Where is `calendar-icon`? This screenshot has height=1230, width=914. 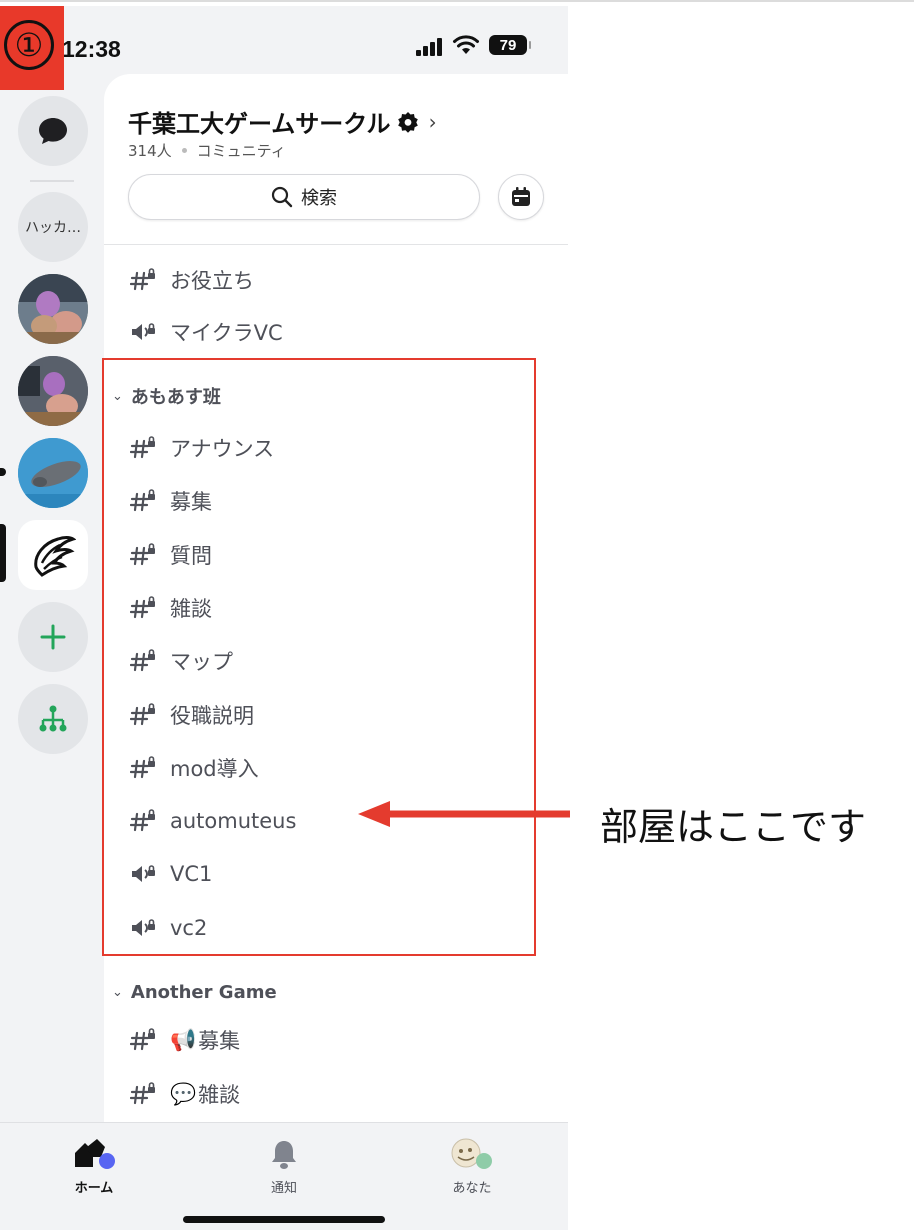 calendar-icon is located at coordinates (521, 196).